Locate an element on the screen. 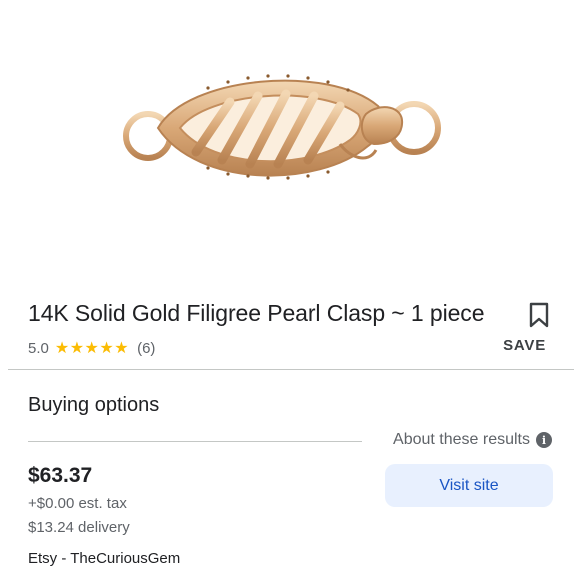 The image size is (580, 580). price: $63.37 is located at coordinates (60, 475).